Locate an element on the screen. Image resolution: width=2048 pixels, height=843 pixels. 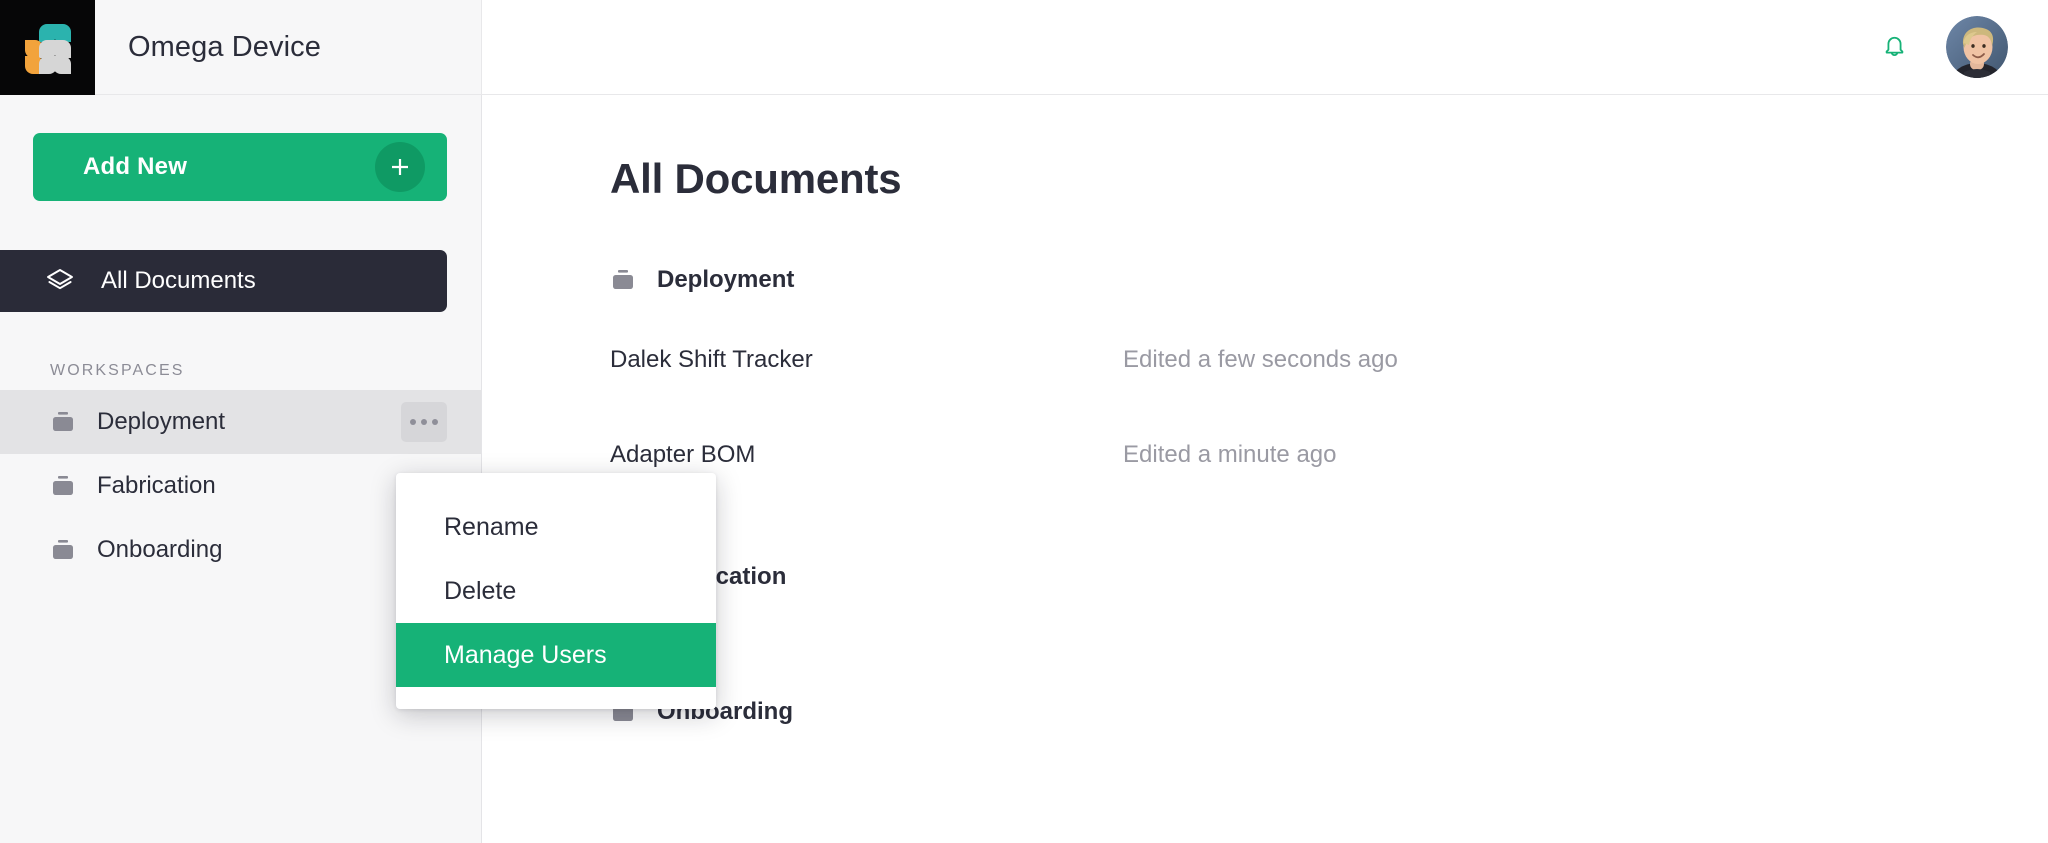
petal-grid-logo-icon is located at coordinates (47, 48).